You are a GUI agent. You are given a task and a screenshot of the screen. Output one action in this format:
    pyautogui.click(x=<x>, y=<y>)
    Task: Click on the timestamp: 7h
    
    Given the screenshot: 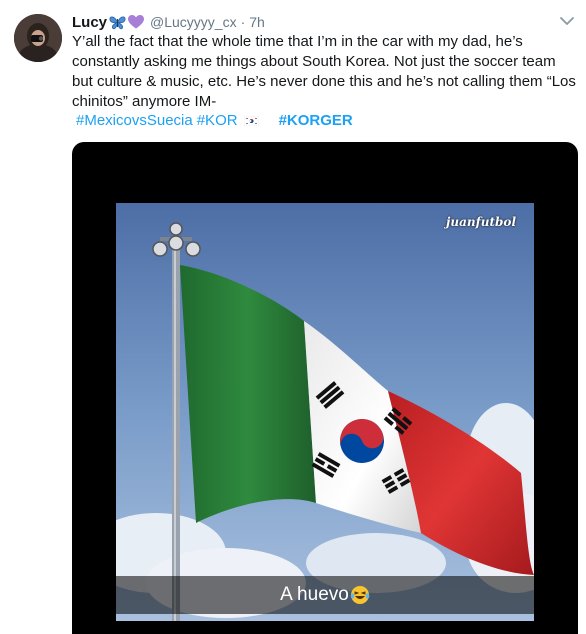 What is the action you would take?
    pyautogui.click(x=257, y=22)
    